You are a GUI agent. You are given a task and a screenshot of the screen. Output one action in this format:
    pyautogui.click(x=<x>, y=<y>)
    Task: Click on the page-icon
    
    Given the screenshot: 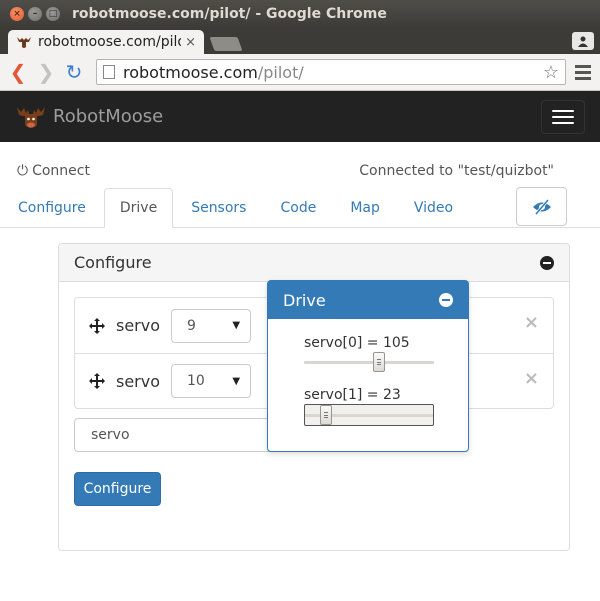 What is the action you would take?
    pyautogui.click(x=109, y=72)
    